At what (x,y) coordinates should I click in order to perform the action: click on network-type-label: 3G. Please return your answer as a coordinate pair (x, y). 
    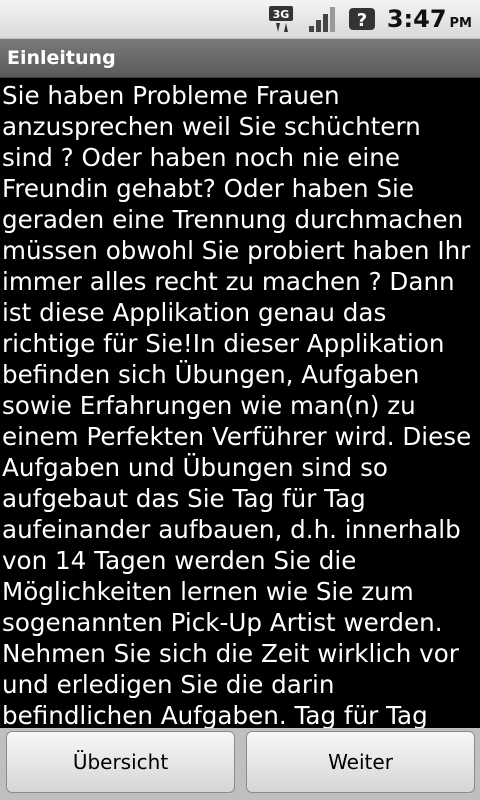
    Looking at the image, I should click on (280, 14).